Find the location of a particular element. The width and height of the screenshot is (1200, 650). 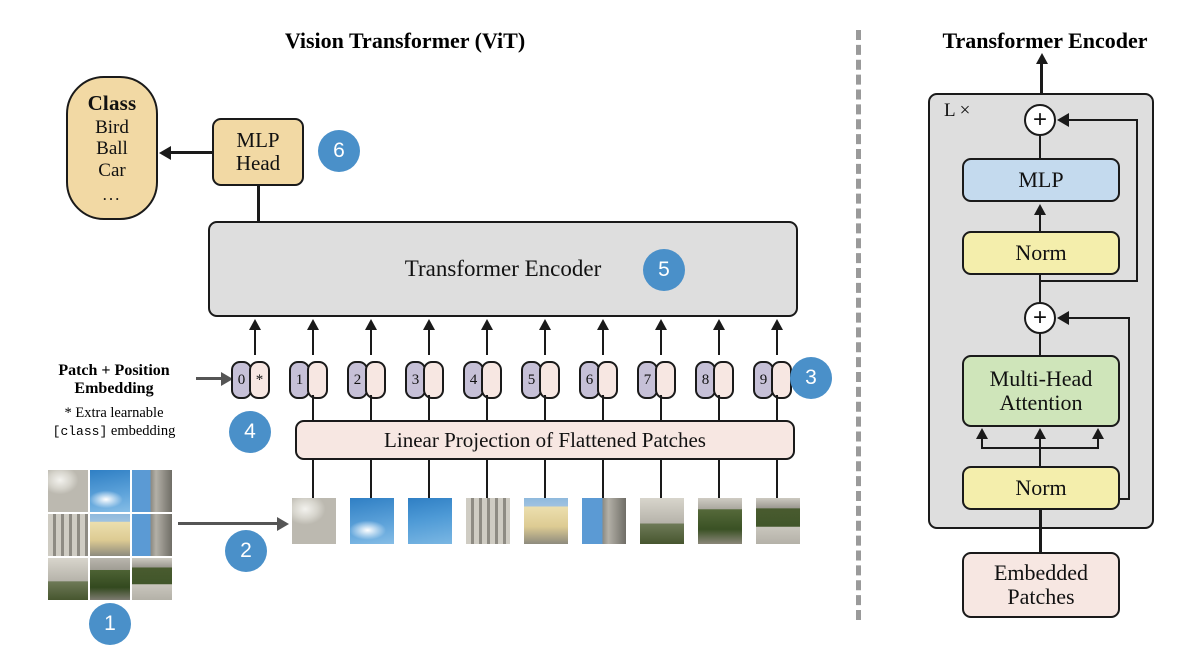

norm-top-box: Norm is located at coordinates (1041, 253).